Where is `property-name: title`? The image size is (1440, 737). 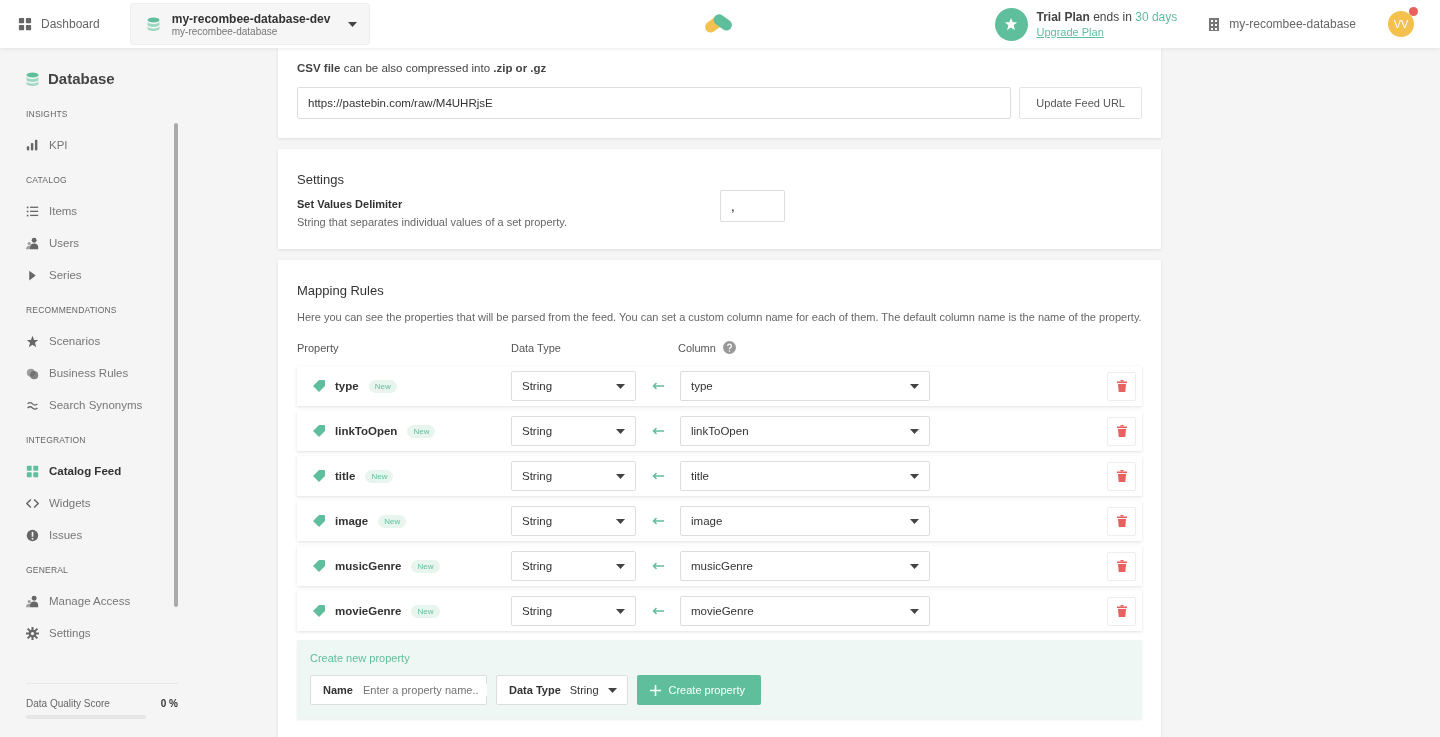
property-name: title is located at coordinates (345, 476).